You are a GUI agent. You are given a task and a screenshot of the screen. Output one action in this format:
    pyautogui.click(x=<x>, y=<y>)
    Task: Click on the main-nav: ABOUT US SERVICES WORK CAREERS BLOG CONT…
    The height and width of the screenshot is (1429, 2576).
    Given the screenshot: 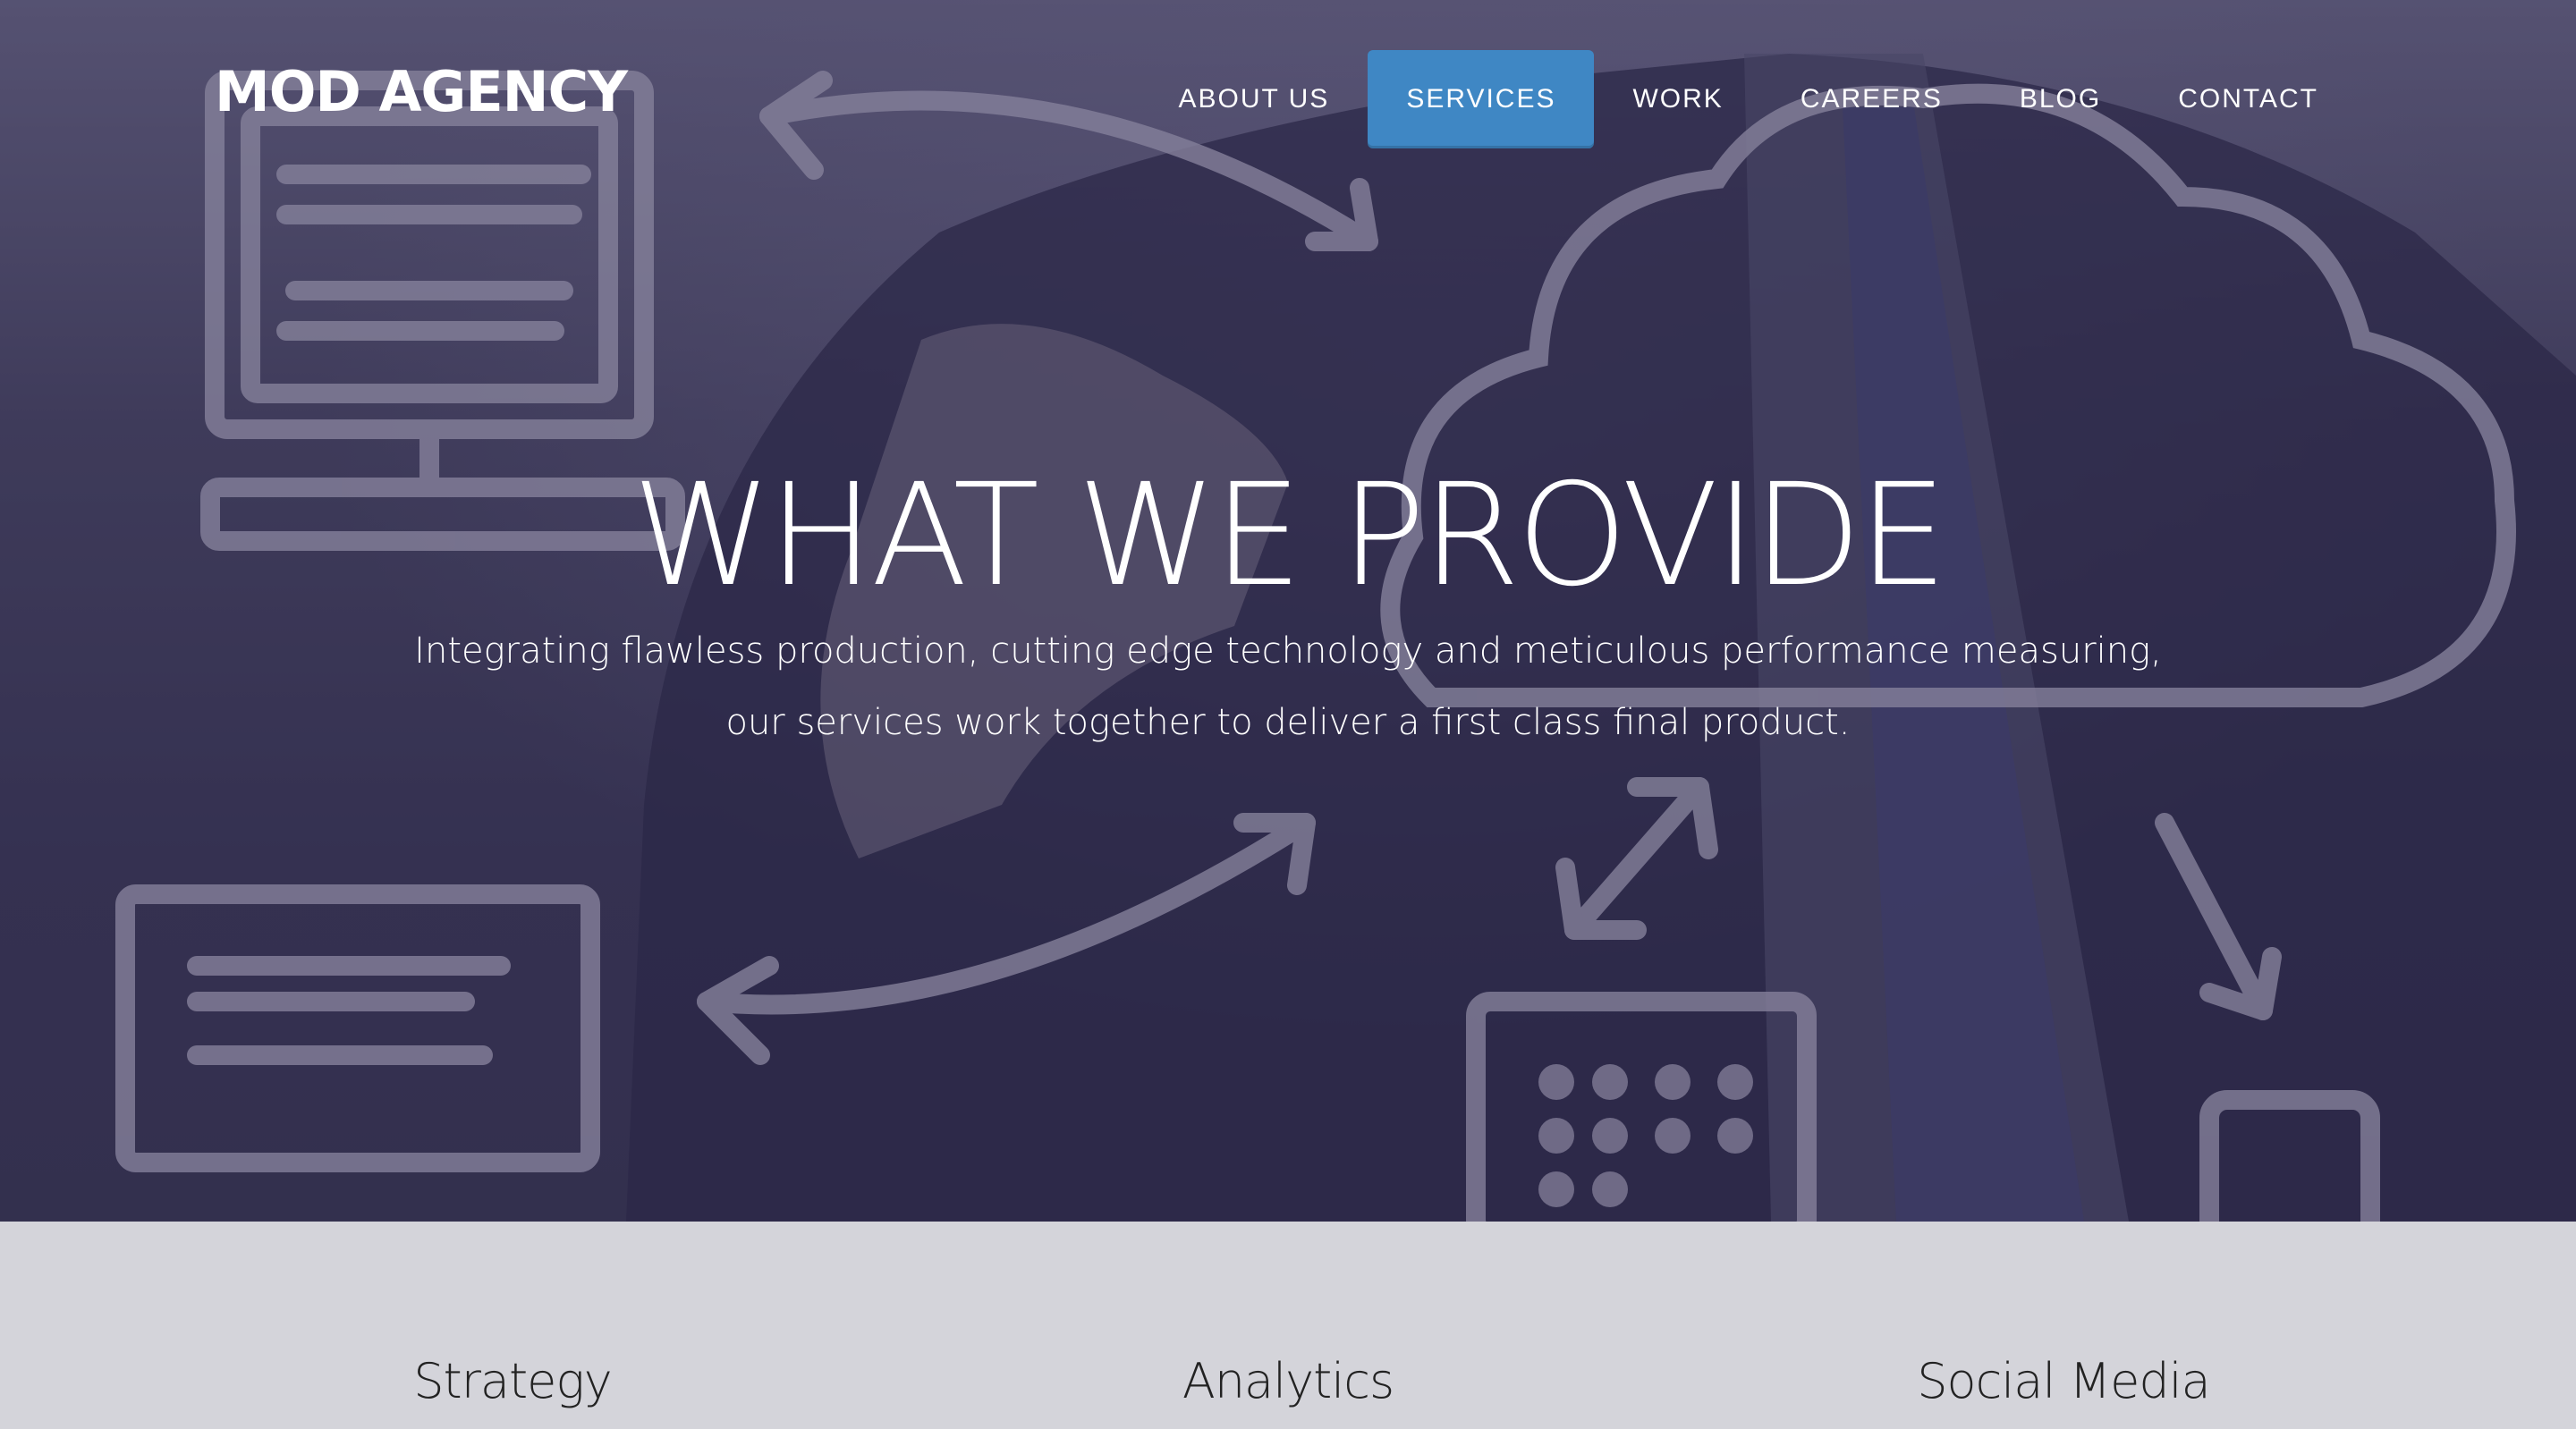 What is the action you would take?
    pyautogui.click(x=1858, y=99)
    